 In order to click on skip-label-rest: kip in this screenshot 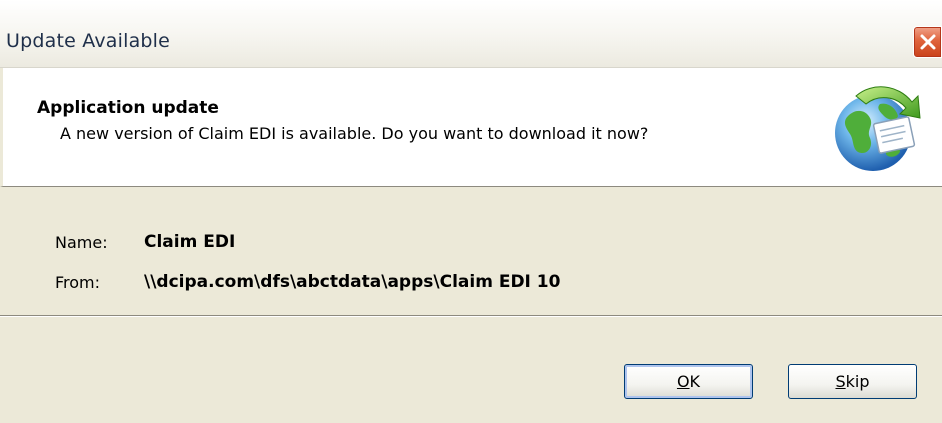, I will do `click(857, 381)`.